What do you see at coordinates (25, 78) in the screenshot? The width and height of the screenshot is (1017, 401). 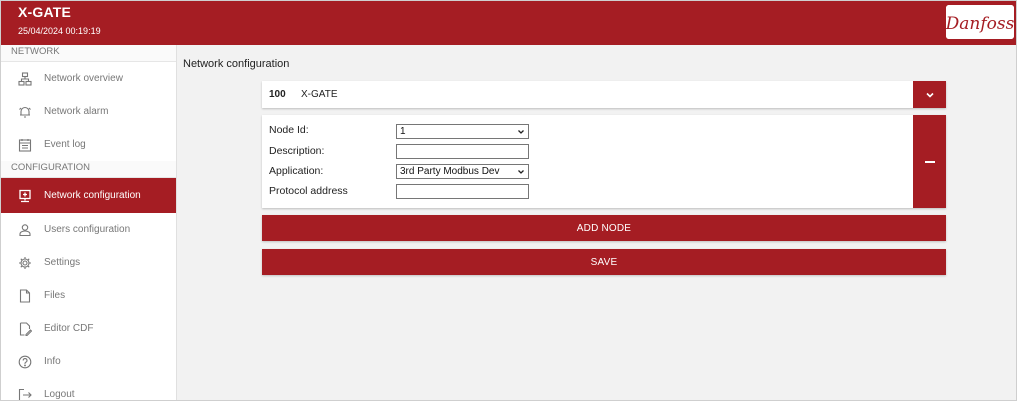 I see `network-tree-icon` at bounding box center [25, 78].